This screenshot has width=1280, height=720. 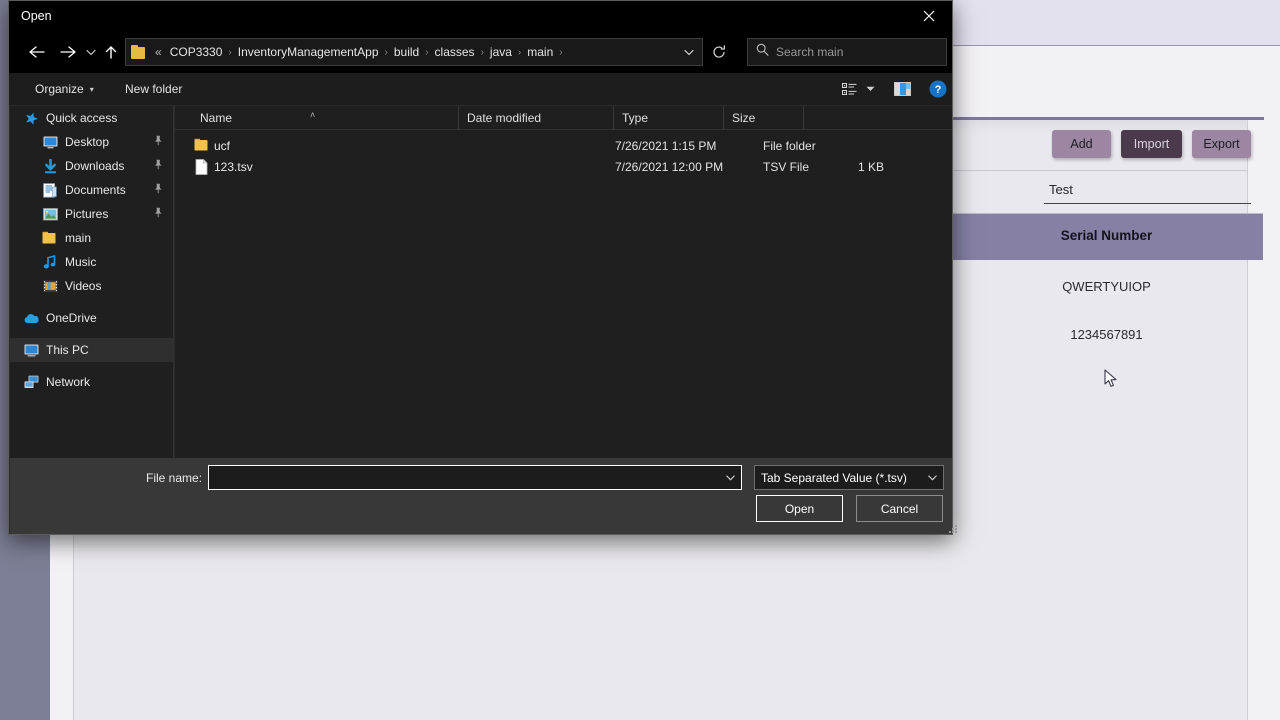 I want to click on organize-button: Organize ▾, so click(x=64, y=89).